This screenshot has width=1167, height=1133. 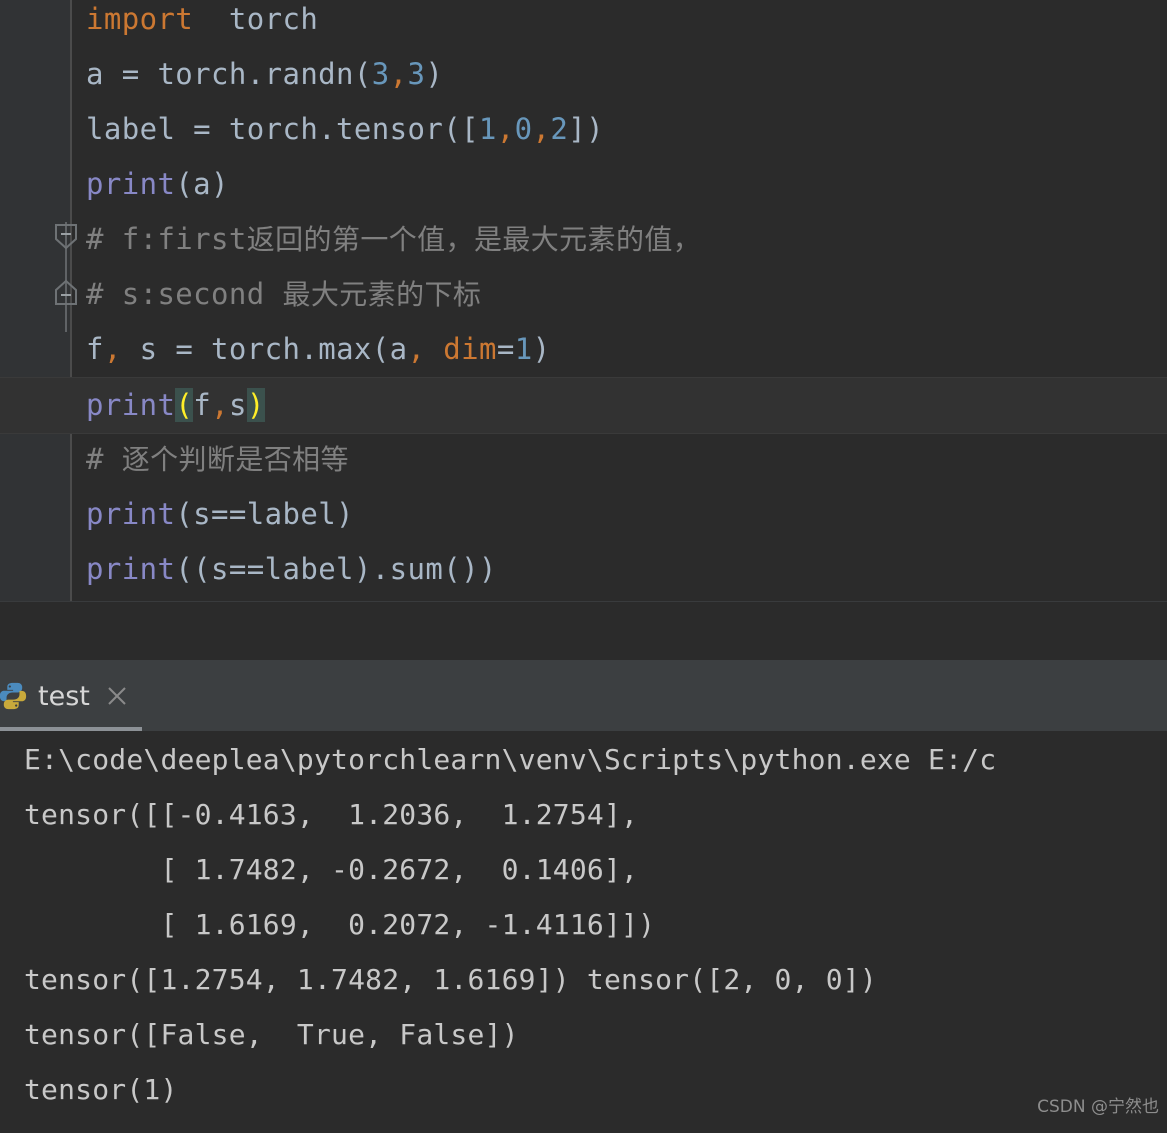 I want to click on code-token: ]), so click(x=586, y=129).